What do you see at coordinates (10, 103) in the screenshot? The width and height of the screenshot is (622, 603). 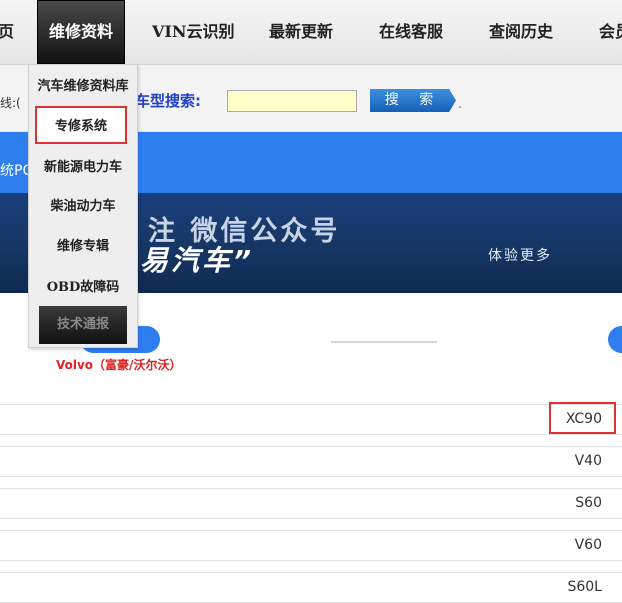 I see `hotline-text: 线:(` at bounding box center [10, 103].